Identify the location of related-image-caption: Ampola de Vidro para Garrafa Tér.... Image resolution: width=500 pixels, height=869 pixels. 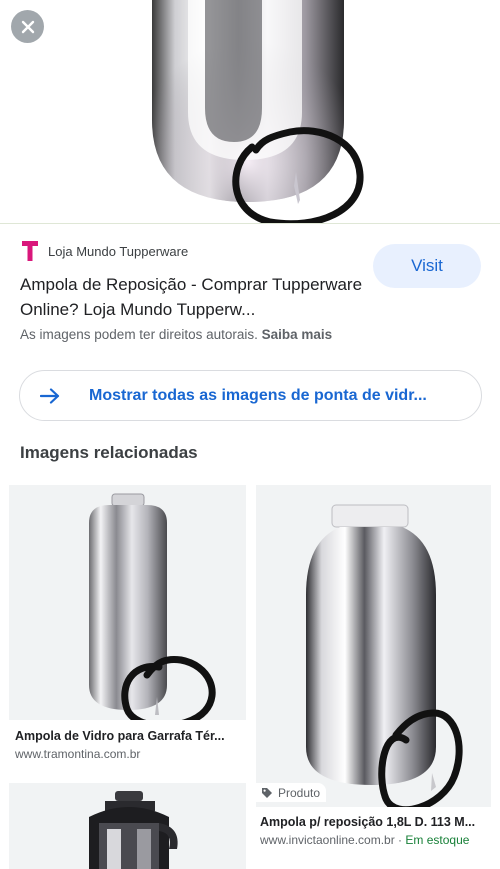
(120, 736).